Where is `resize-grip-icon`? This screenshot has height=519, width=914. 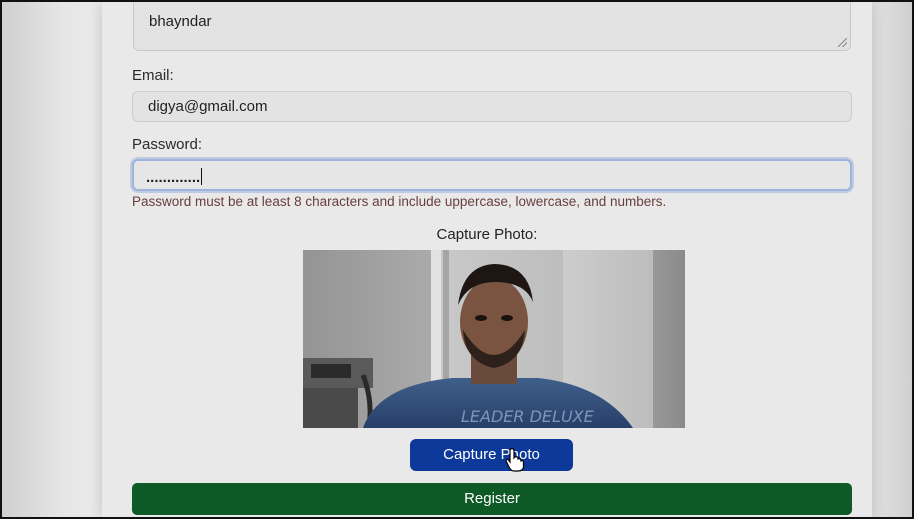 resize-grip-icon is located at coordinates (842, 42).